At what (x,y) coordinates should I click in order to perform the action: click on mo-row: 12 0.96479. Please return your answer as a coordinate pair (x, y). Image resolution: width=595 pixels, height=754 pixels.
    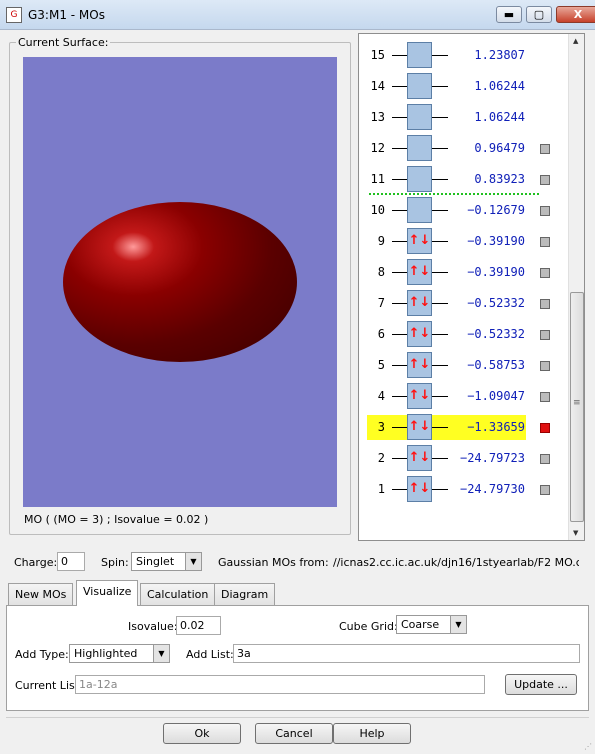
    Looking at the image, I should click on (463, 148).